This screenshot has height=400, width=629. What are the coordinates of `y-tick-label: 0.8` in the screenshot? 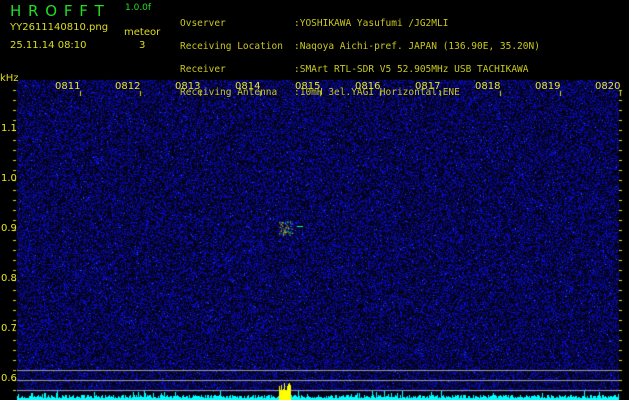 It's located at (9, 278).